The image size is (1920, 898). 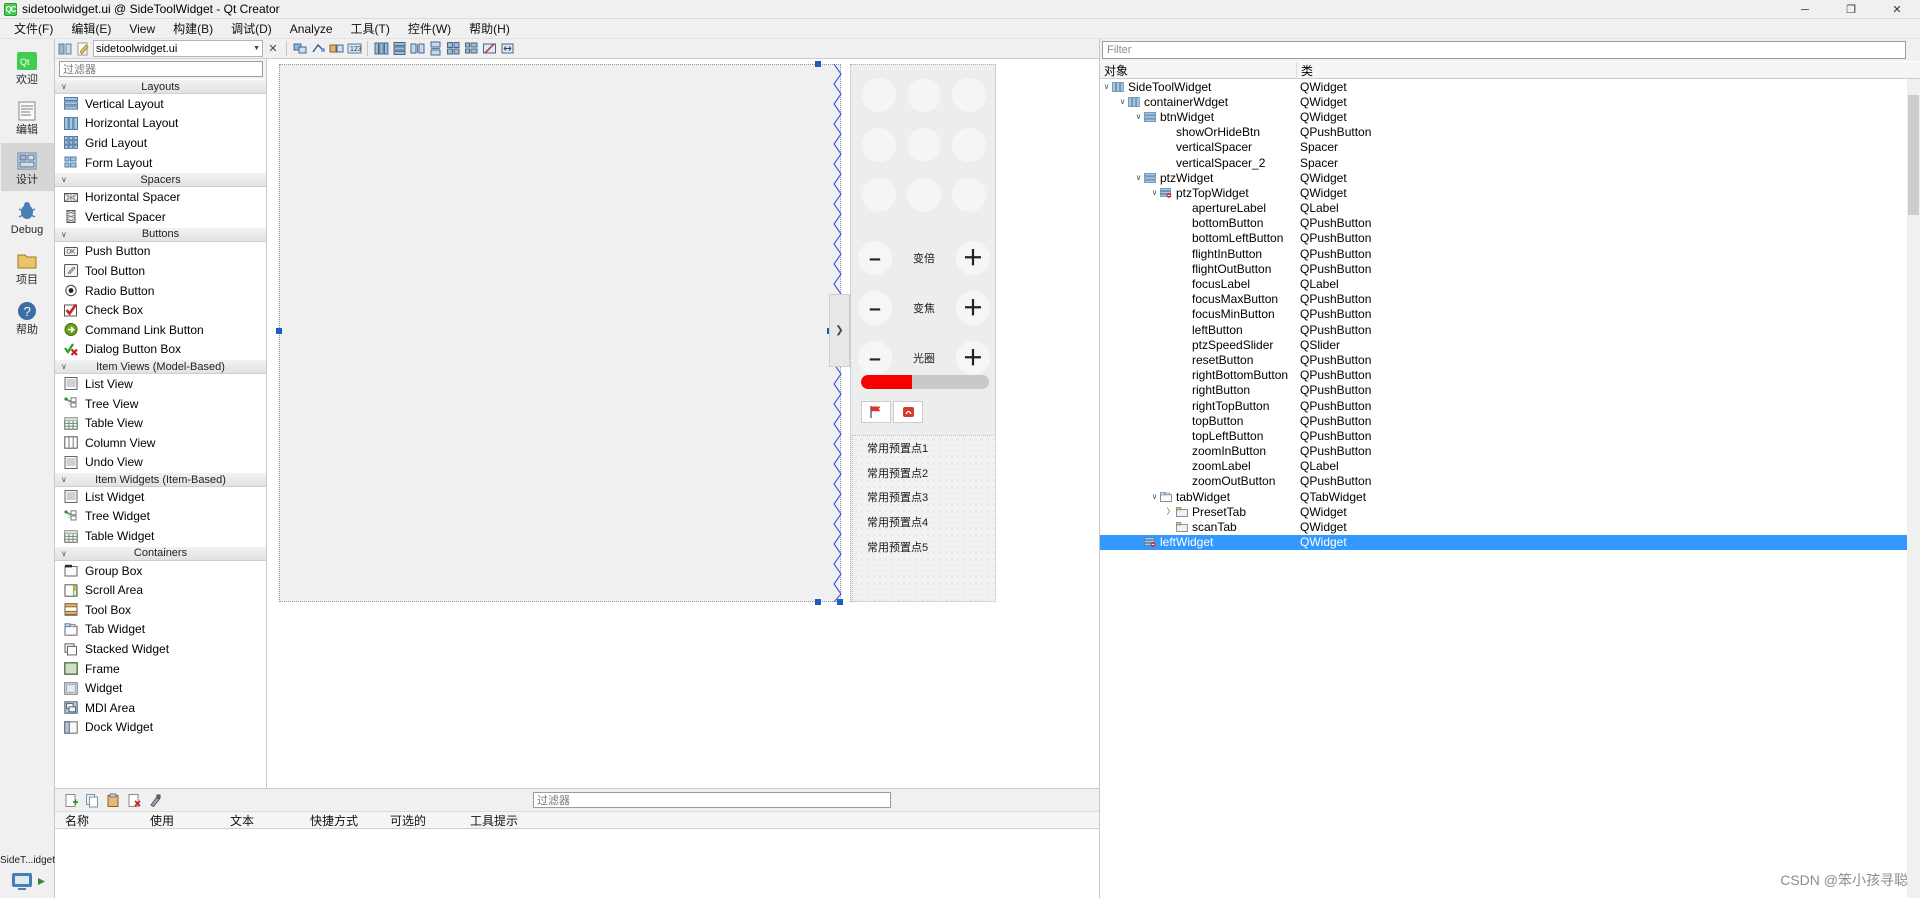 What do you see at coordinates (417, 49) in the screenshot?
I see `layout-splitter-horizontal-icon` at bounding box center [417, 49].